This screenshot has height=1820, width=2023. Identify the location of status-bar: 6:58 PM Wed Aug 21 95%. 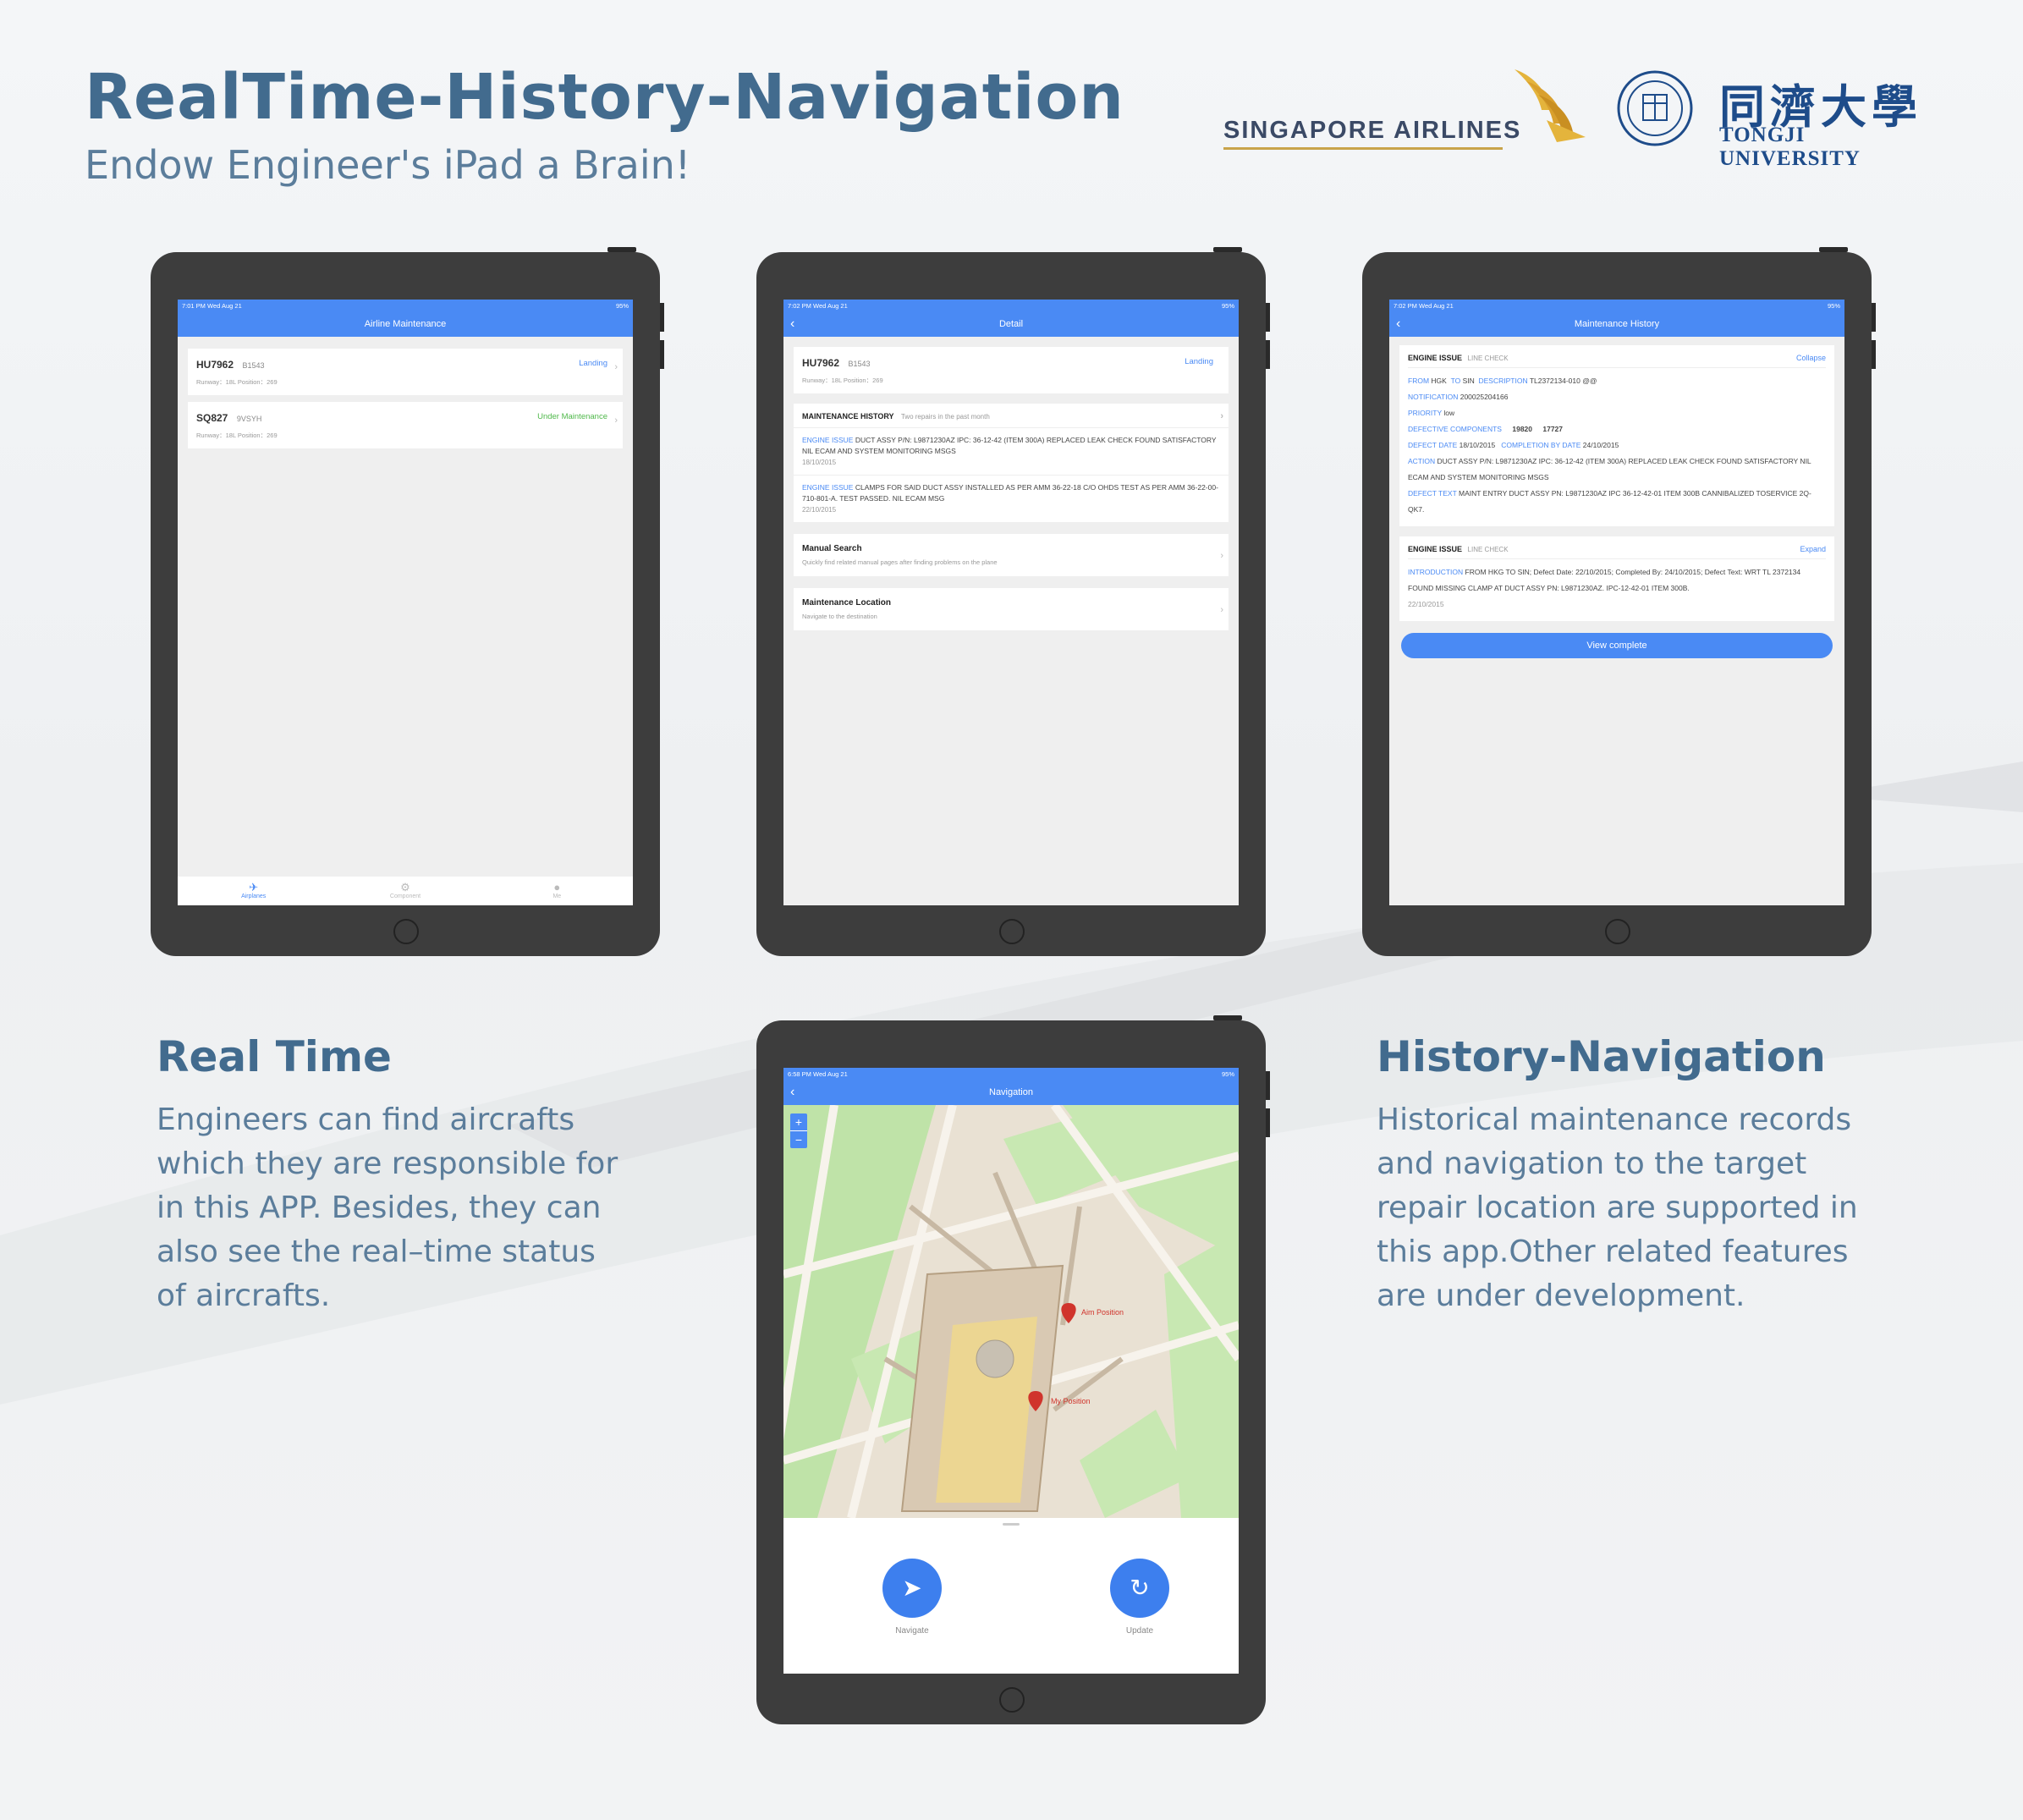
(1011, 1074).